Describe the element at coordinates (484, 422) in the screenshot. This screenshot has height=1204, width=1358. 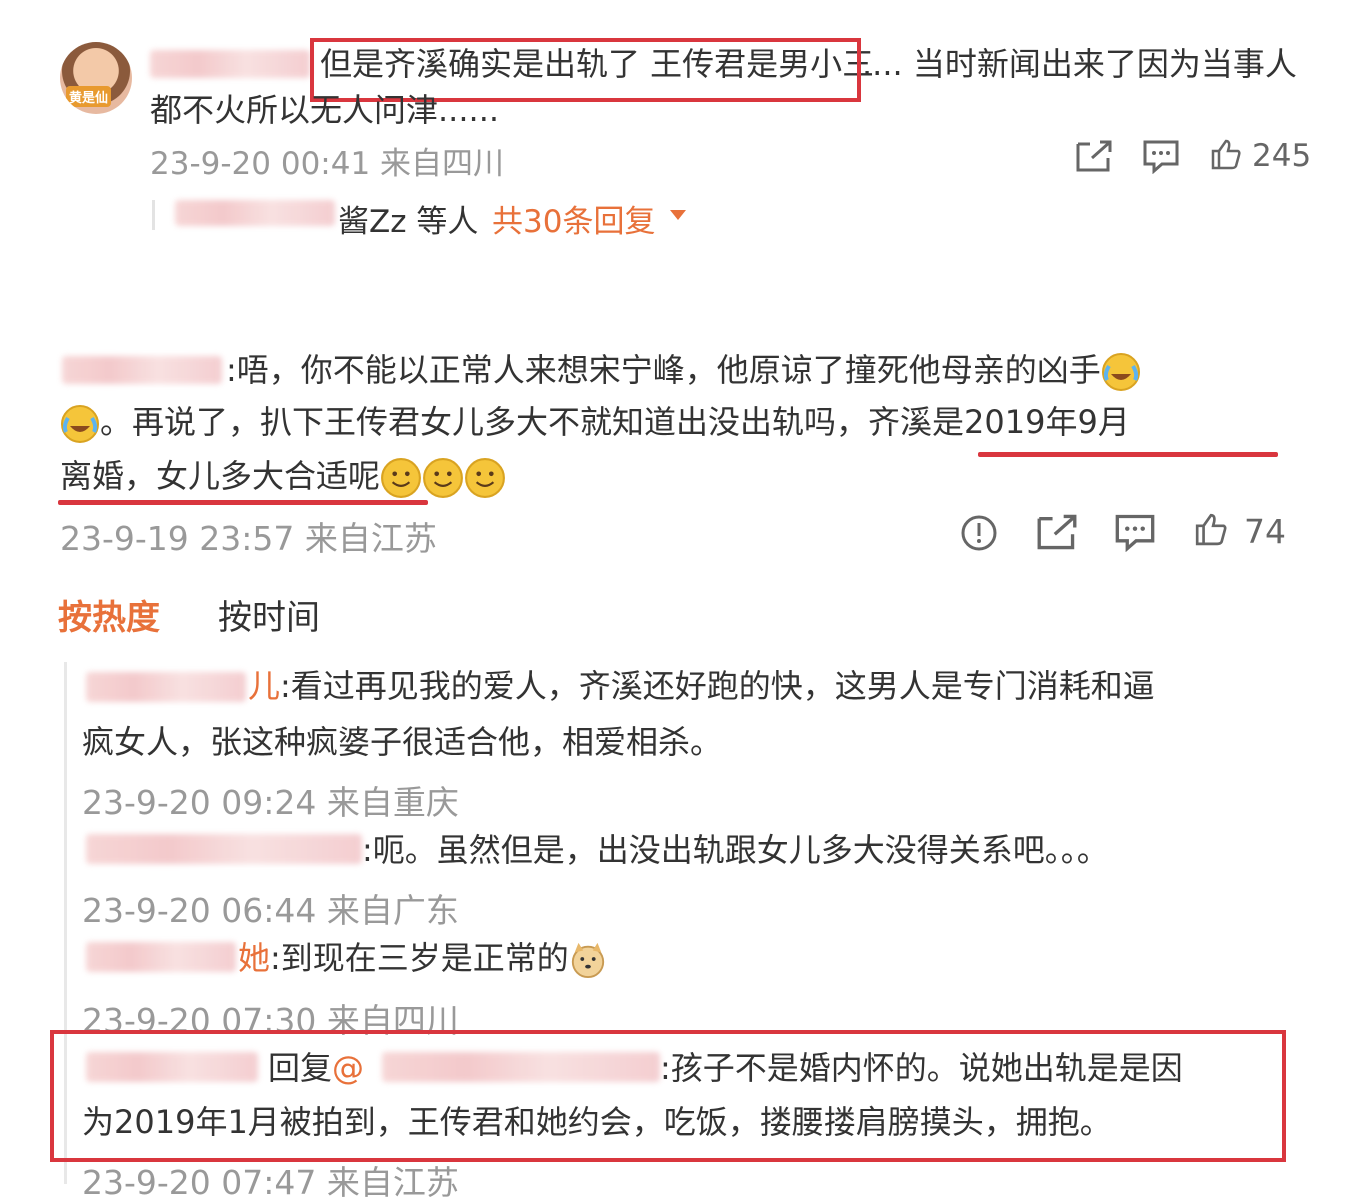
I see `comment2-text-2a: 。再说了，扒下王传君女儿多大不就知道出没出轨吗，` at that location.